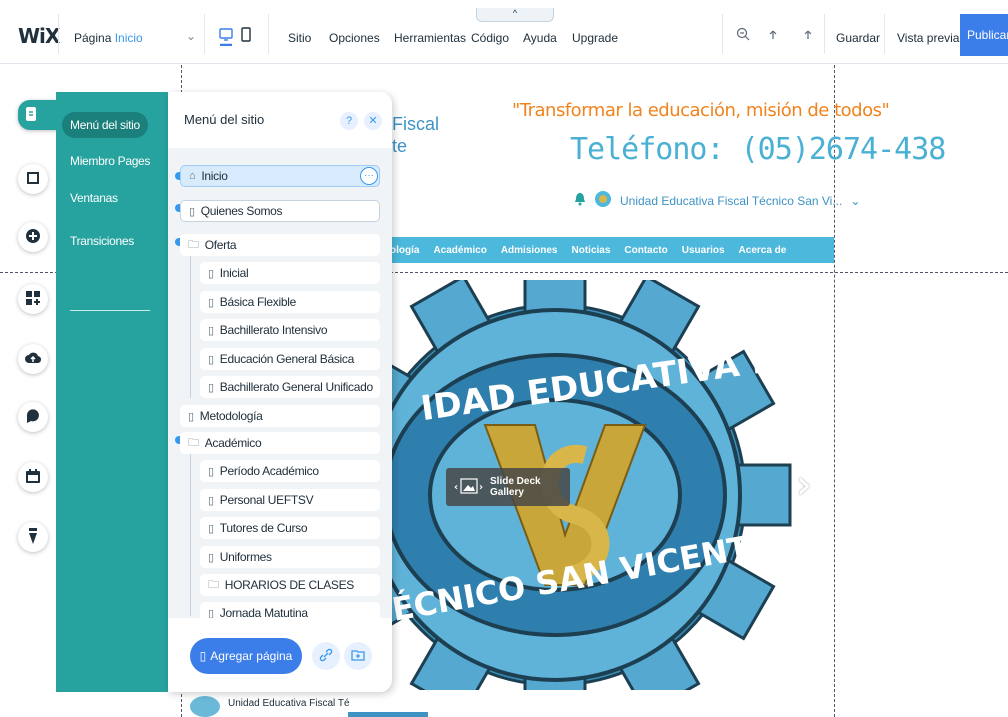 The width and height of the screenshot is (1008, 717). Describe the element at coordinates (603, 200) in the screenshot. I see `school-avatar` at that location.